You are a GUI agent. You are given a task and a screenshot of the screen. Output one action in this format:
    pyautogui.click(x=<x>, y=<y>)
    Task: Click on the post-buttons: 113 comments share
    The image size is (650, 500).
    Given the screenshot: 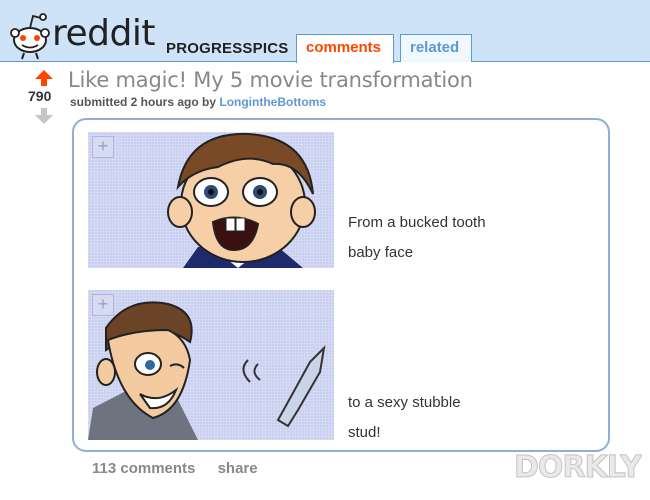 What is the action you would take?
    pyautogui.click(x=184, y=468)
    